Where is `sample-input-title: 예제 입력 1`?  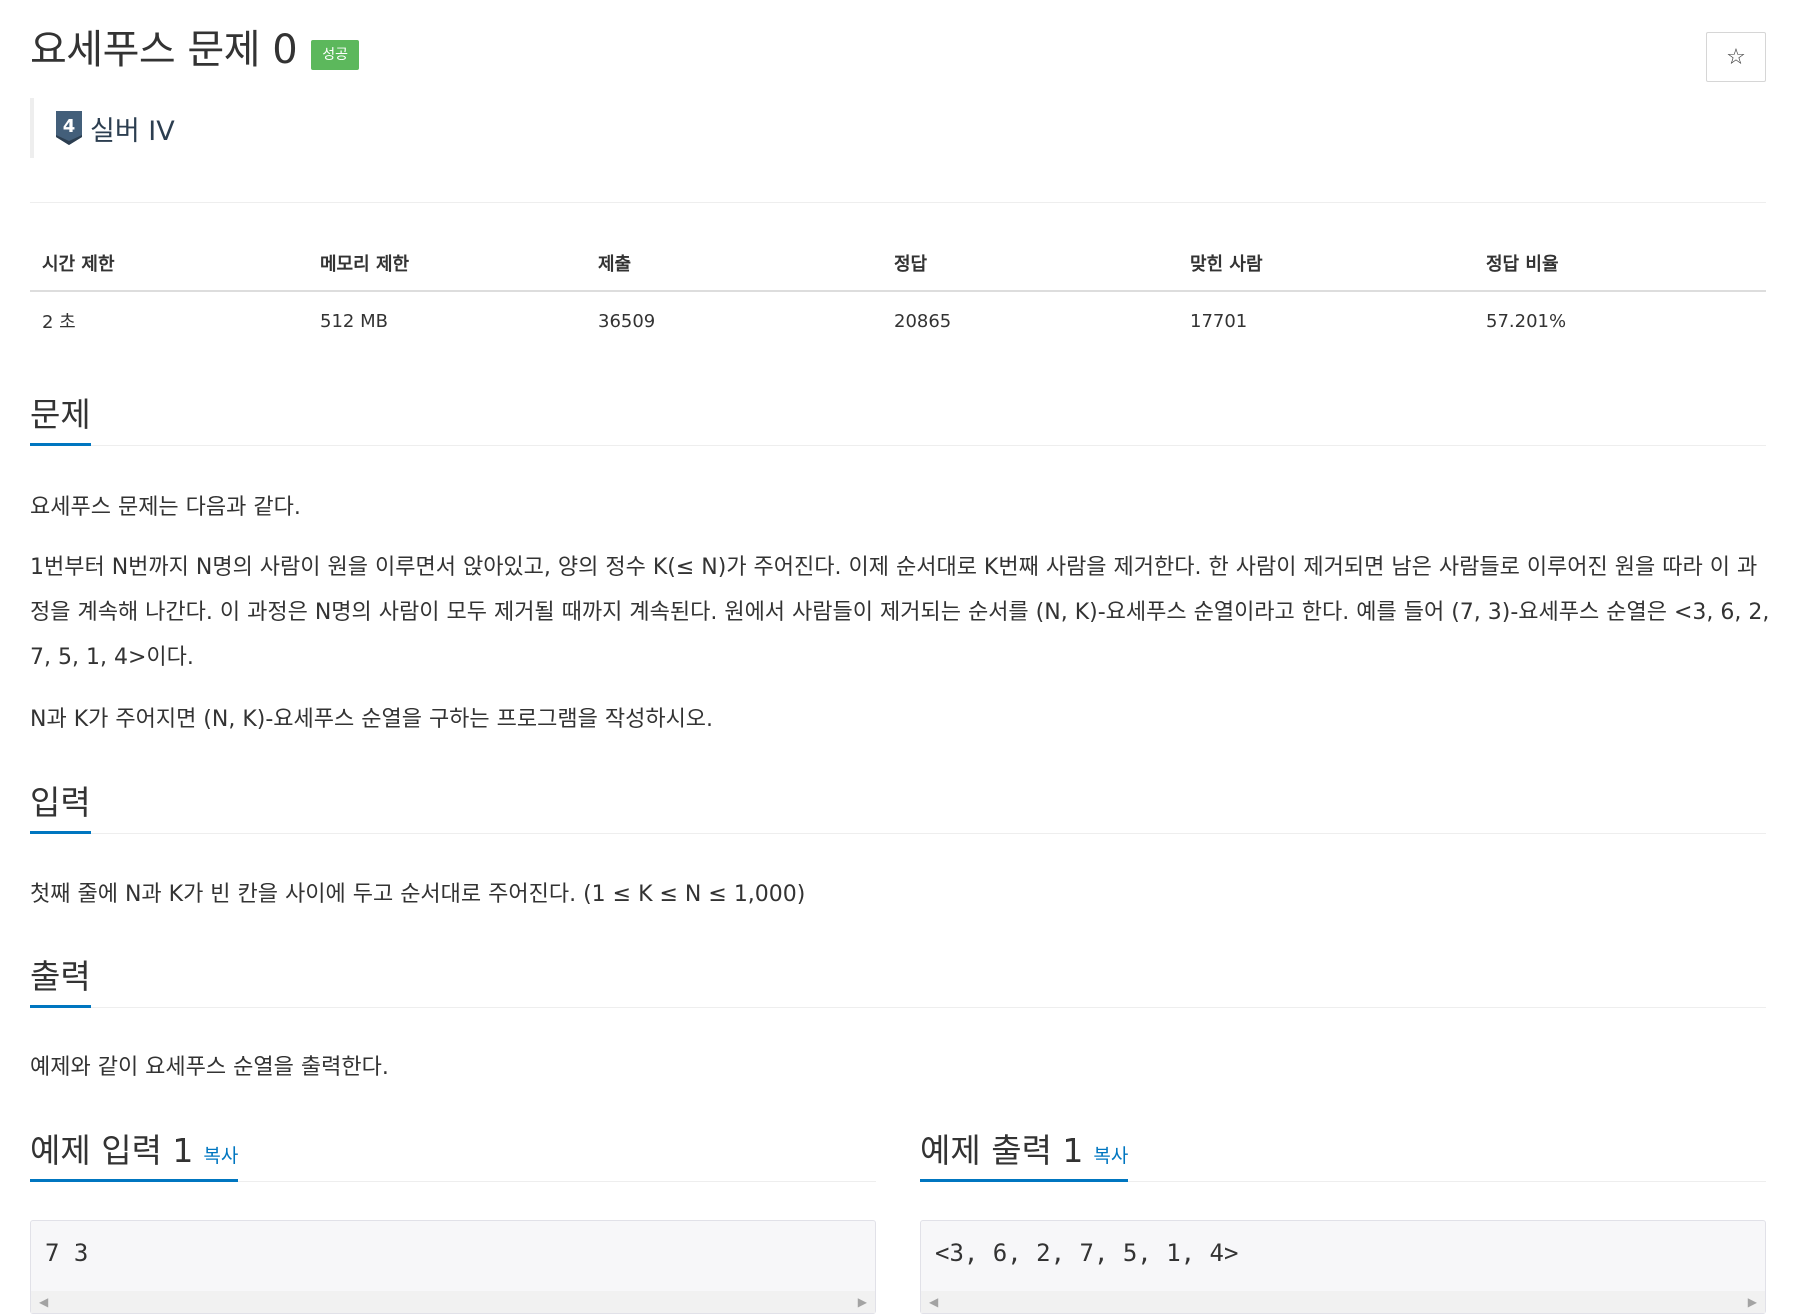 sample-input-title: 예제 입력 1 is located at coordinates (112, 1151).